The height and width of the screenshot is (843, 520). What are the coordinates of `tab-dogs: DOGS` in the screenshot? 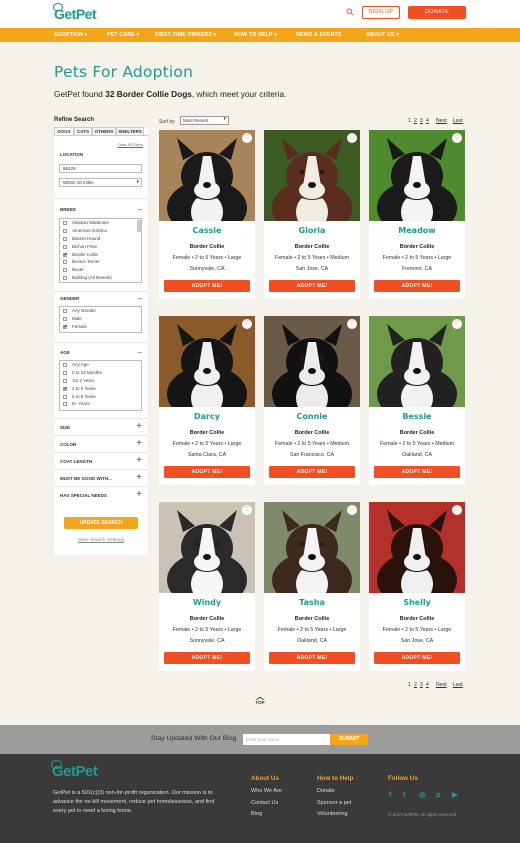 It's located at (64, 131).